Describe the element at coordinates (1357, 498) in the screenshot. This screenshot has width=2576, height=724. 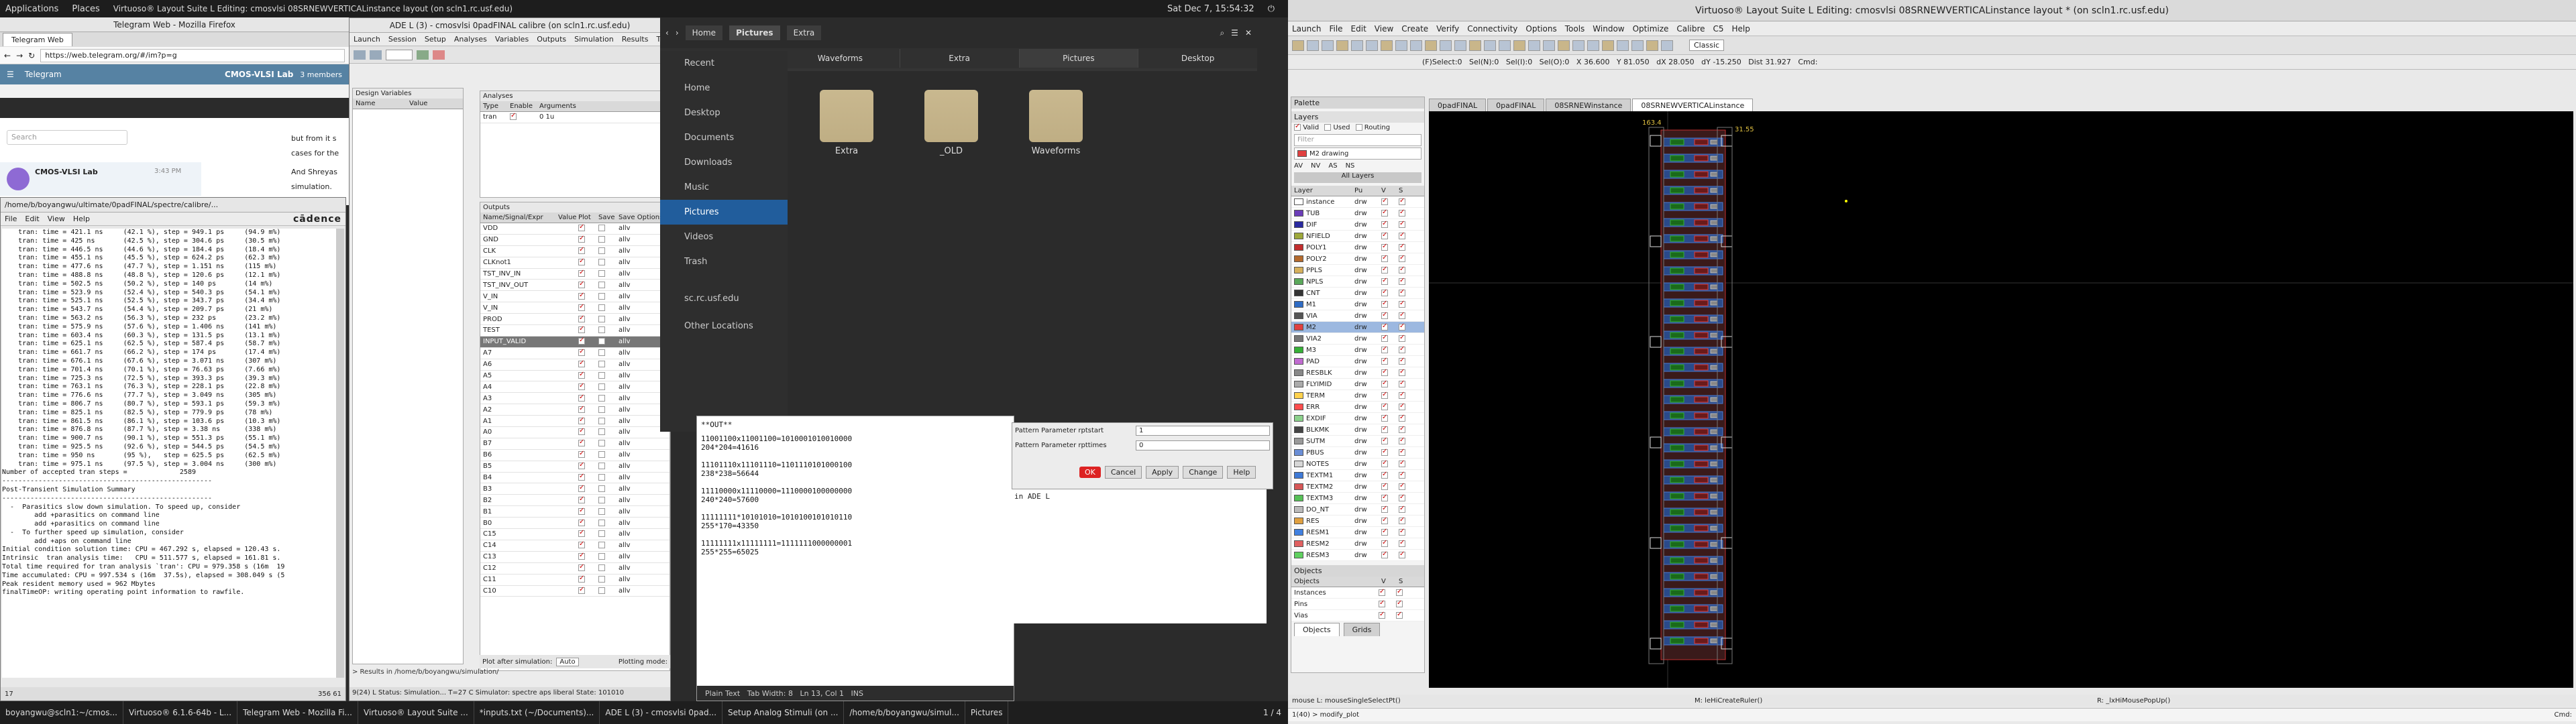
I see `layer-row: TEXTM3 drw` at that location.